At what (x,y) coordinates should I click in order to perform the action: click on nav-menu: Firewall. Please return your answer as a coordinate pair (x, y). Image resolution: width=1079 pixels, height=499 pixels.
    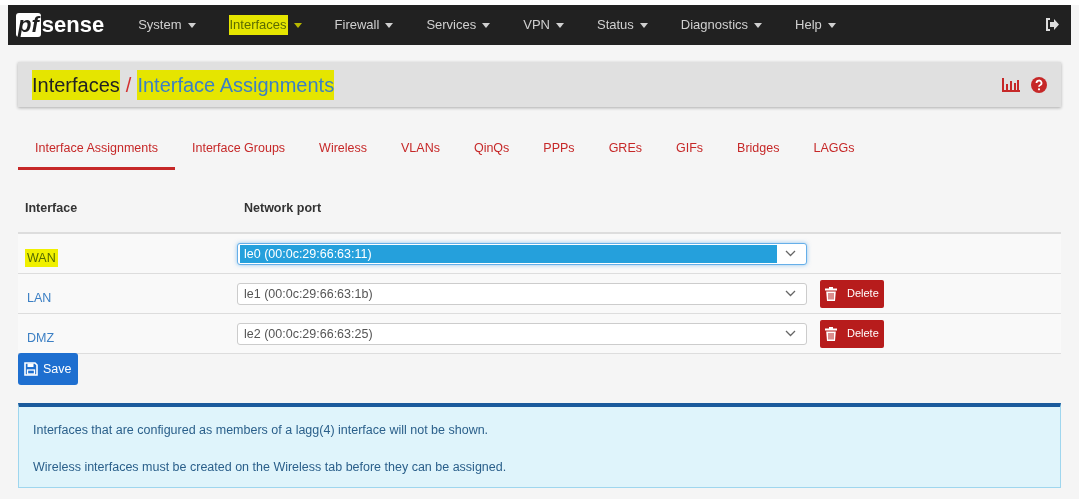
    Looking at the image, I should click on (364, 25).